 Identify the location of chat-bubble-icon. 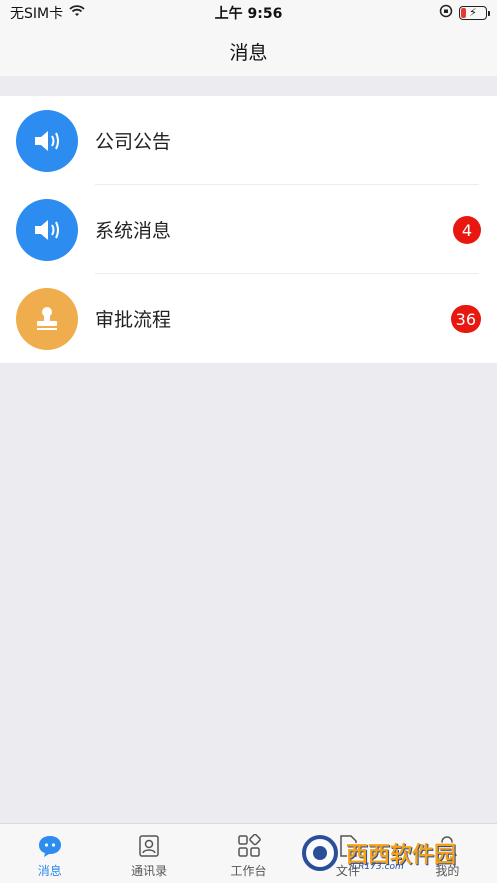
(50, 846).